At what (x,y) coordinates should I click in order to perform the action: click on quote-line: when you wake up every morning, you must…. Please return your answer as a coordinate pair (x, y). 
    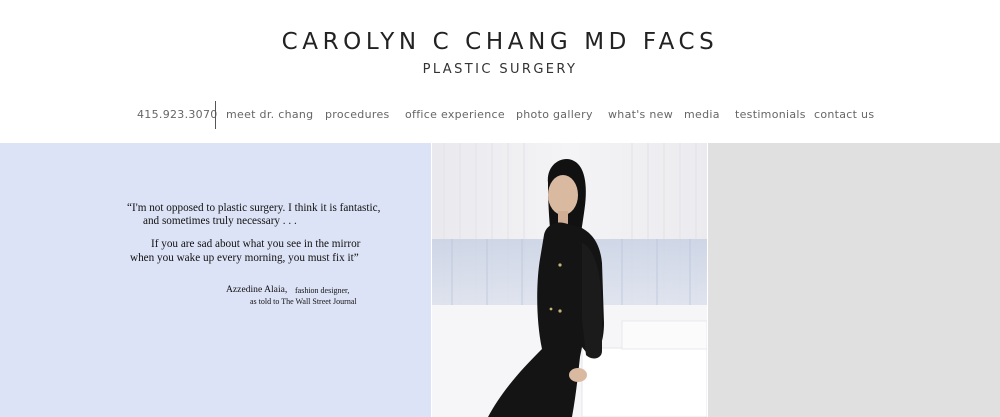
    Looking at the image, I should click on (244, 258).